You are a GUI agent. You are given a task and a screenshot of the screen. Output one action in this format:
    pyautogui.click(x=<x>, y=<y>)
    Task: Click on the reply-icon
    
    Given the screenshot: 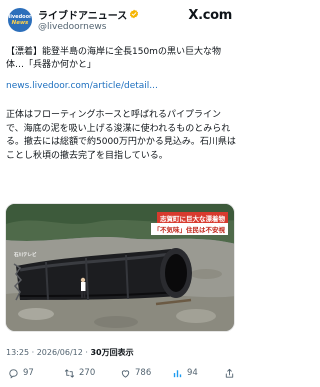 What is the action you would take?
    pyautogui.click(x=13, y=373)
    